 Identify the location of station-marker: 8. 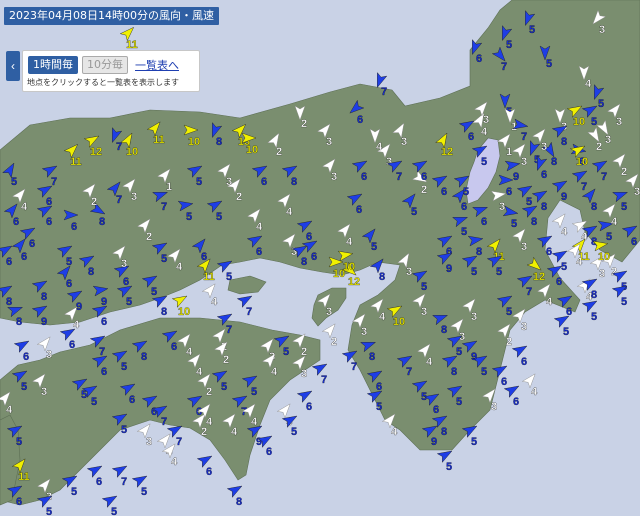
(235, 495).